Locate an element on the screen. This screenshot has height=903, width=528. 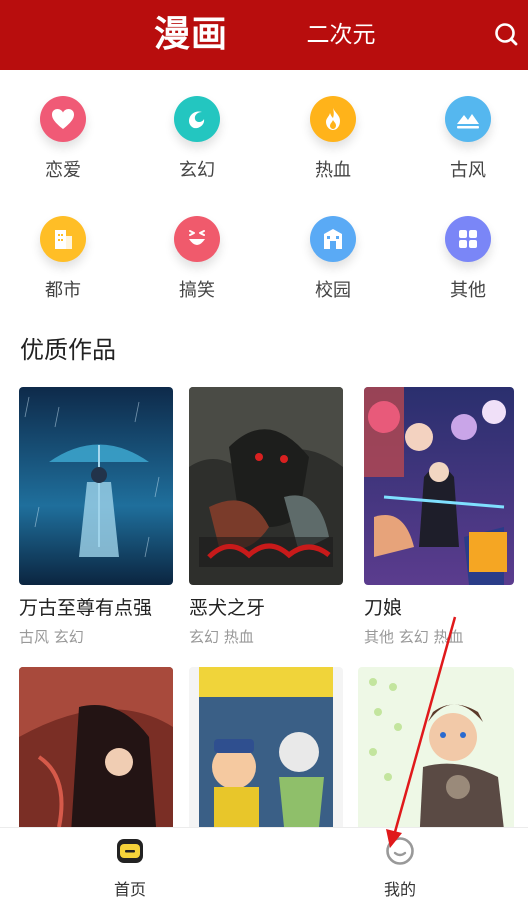
work-card: 恶犬之牙 玄幻 热血 is located at coordinates (266, 517).